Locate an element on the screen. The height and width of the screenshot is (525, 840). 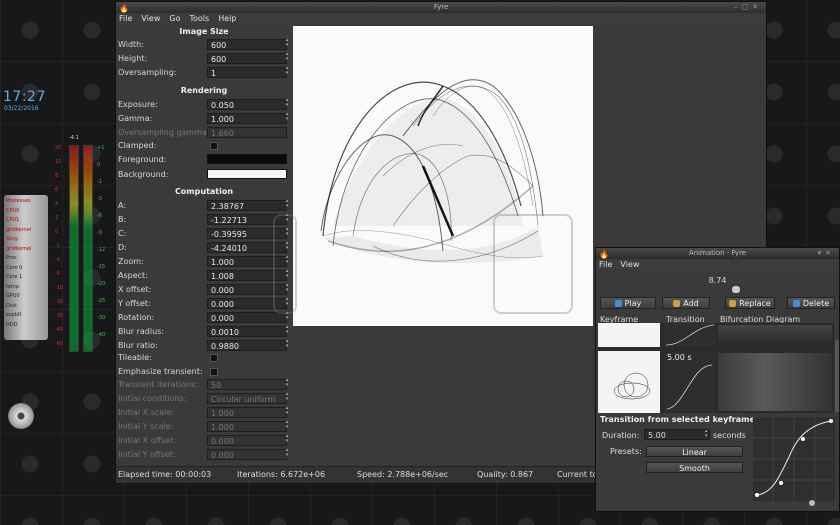
initial-2-input: 1.000 is located at coordinates (247, 412).